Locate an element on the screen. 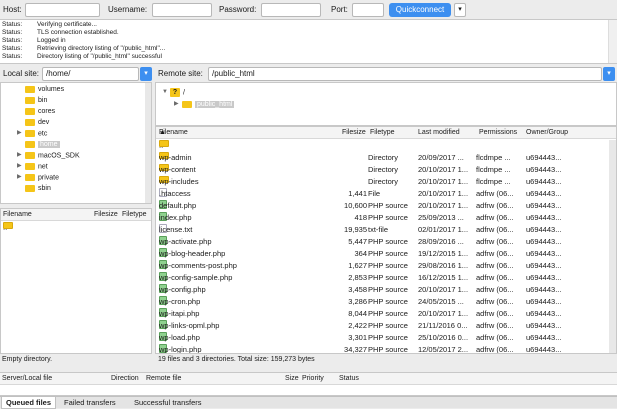 The image size is (617, 409). local-tree-label: sbin is located at coordinates (44, 188).